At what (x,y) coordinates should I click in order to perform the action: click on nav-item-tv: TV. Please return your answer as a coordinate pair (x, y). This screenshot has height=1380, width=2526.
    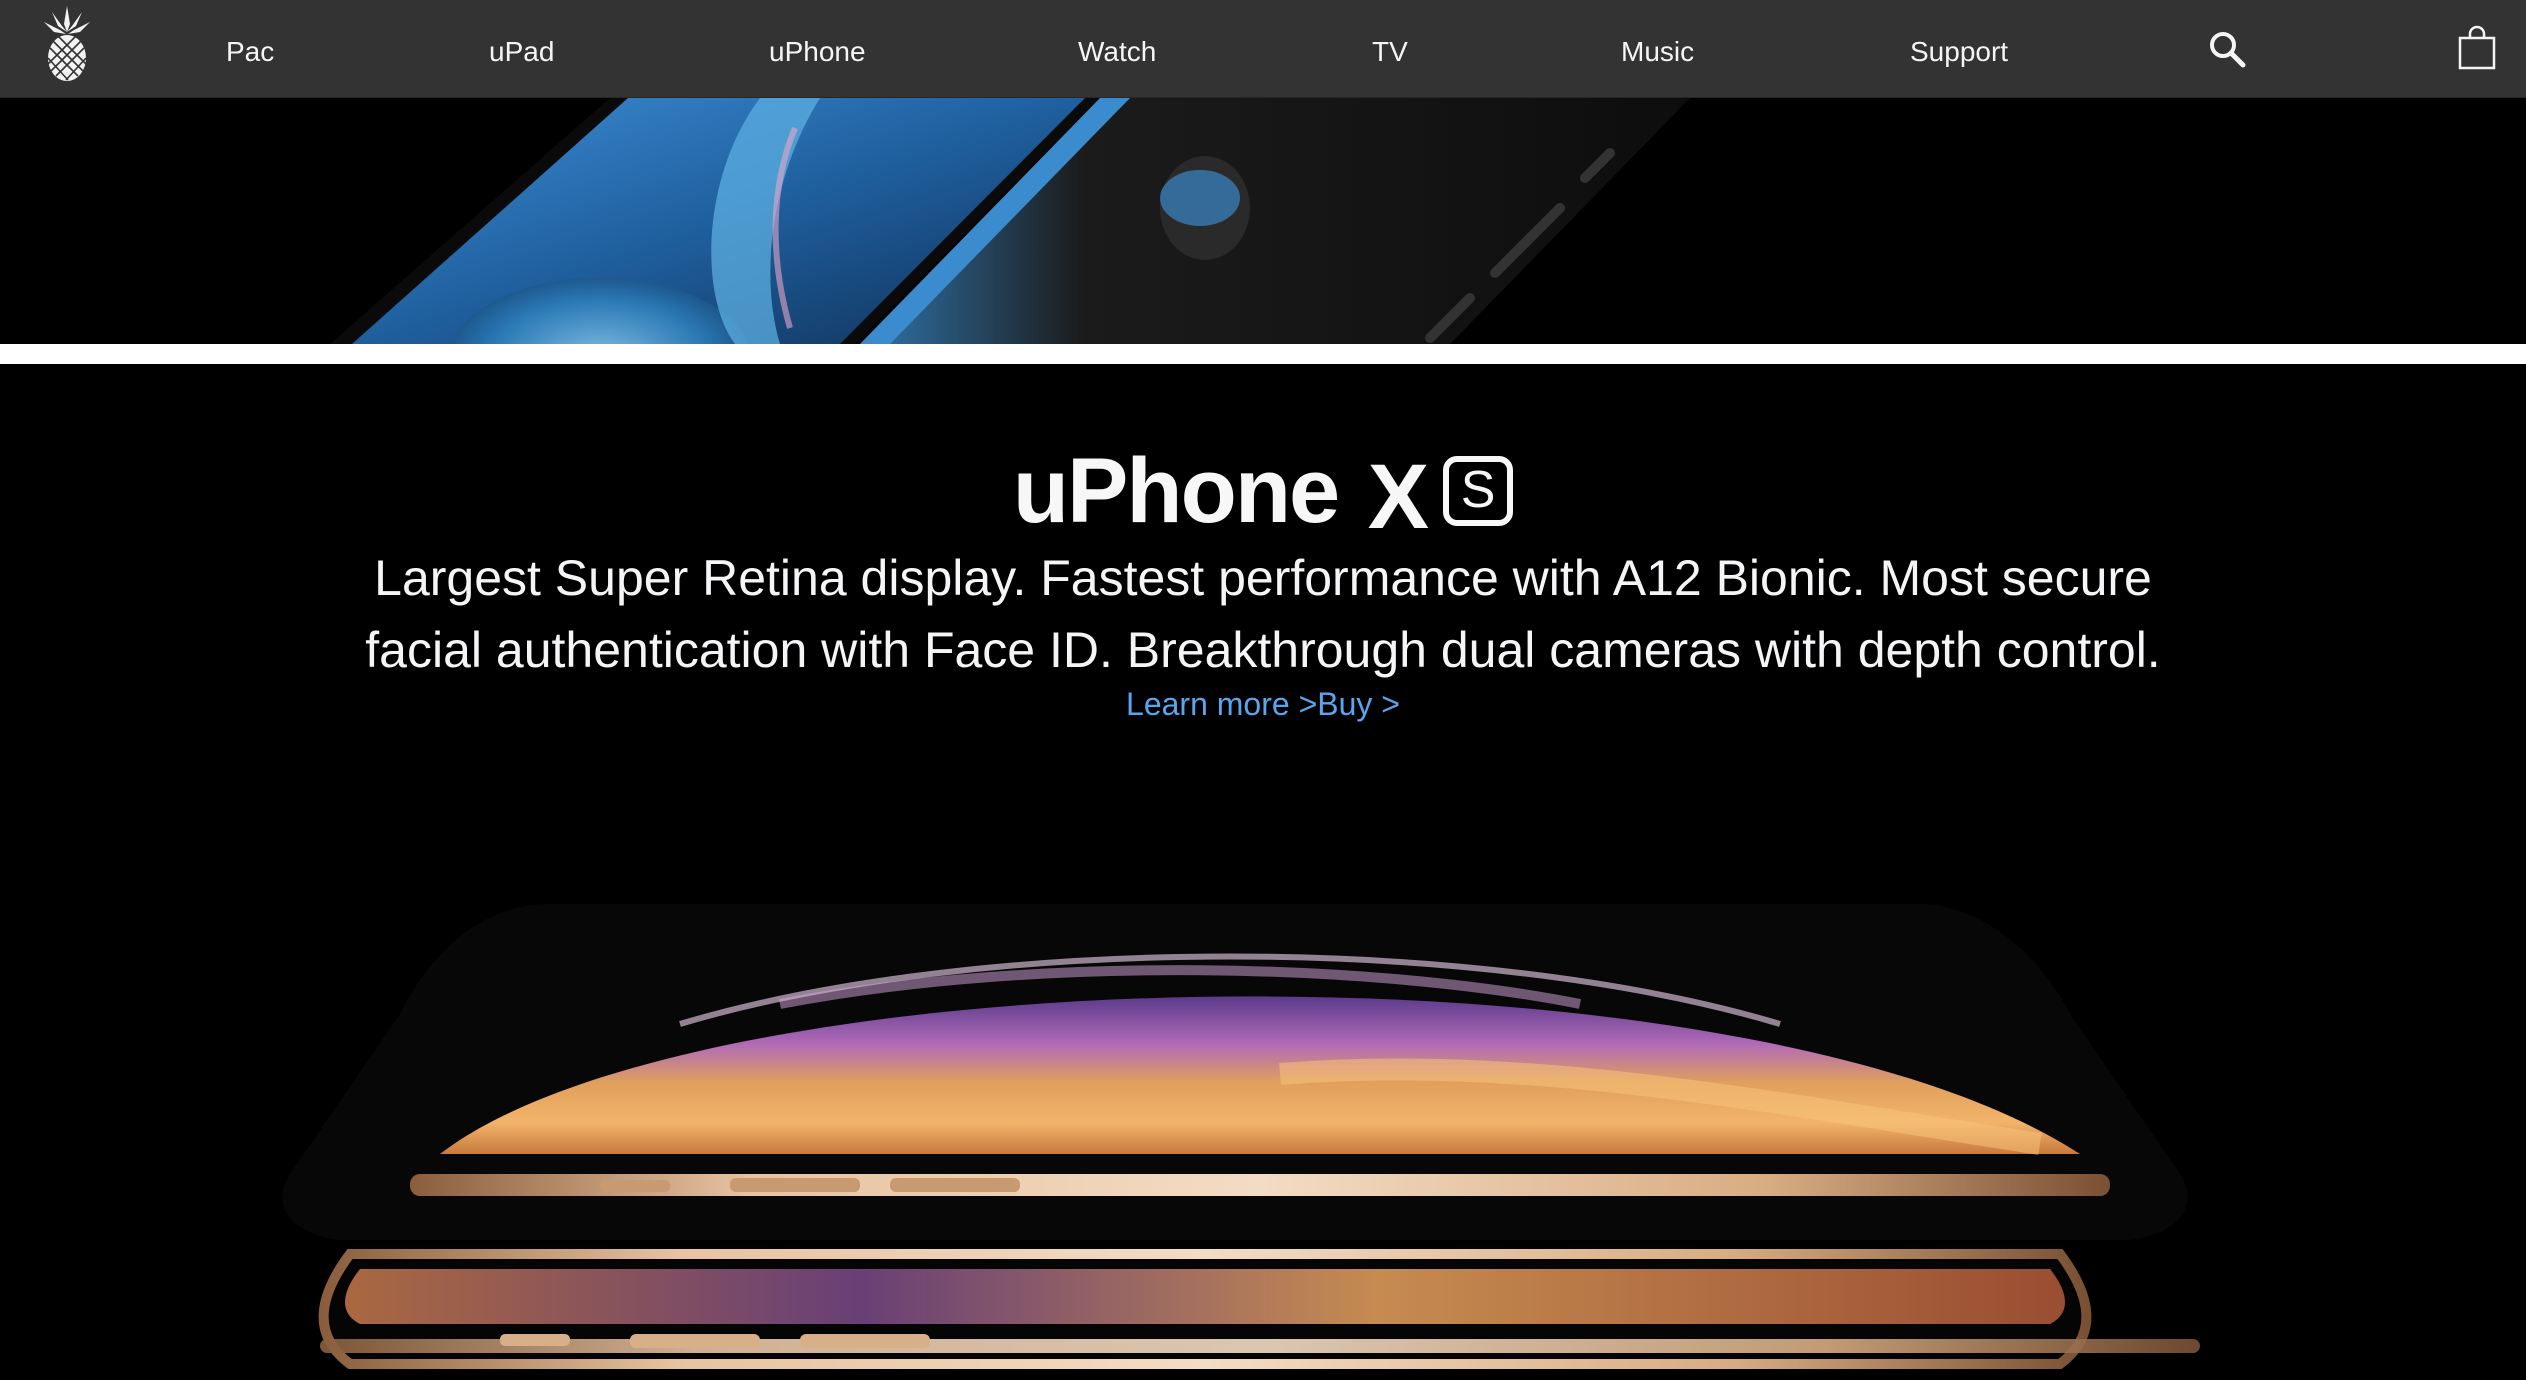
    Looking at the image, I should click on (1390, 49).